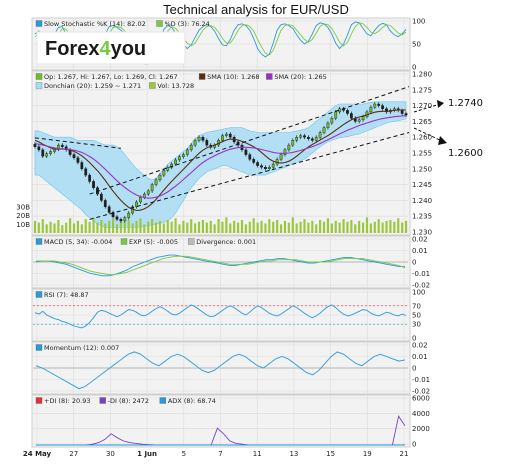  I want to click on y-tick-label: 1.265, so click(422, 122).